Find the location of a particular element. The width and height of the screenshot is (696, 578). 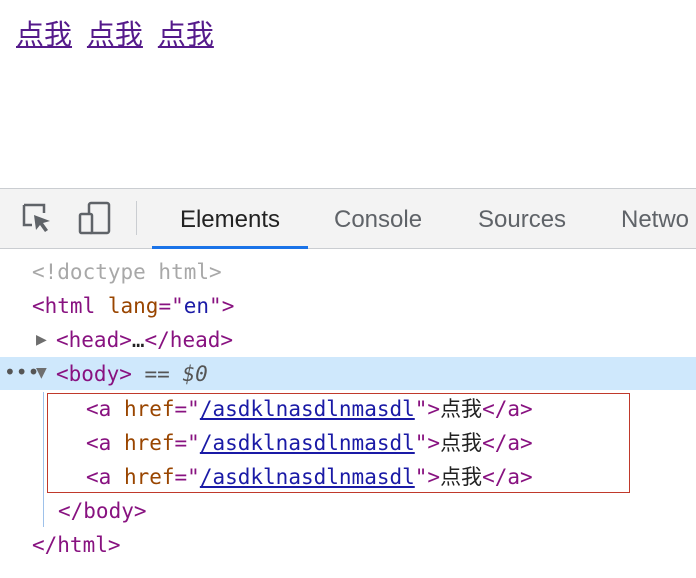

anchor-node-3: <a href="/asdklnasdlnmasdl">点我</a> is located at coordinates (309, 477).